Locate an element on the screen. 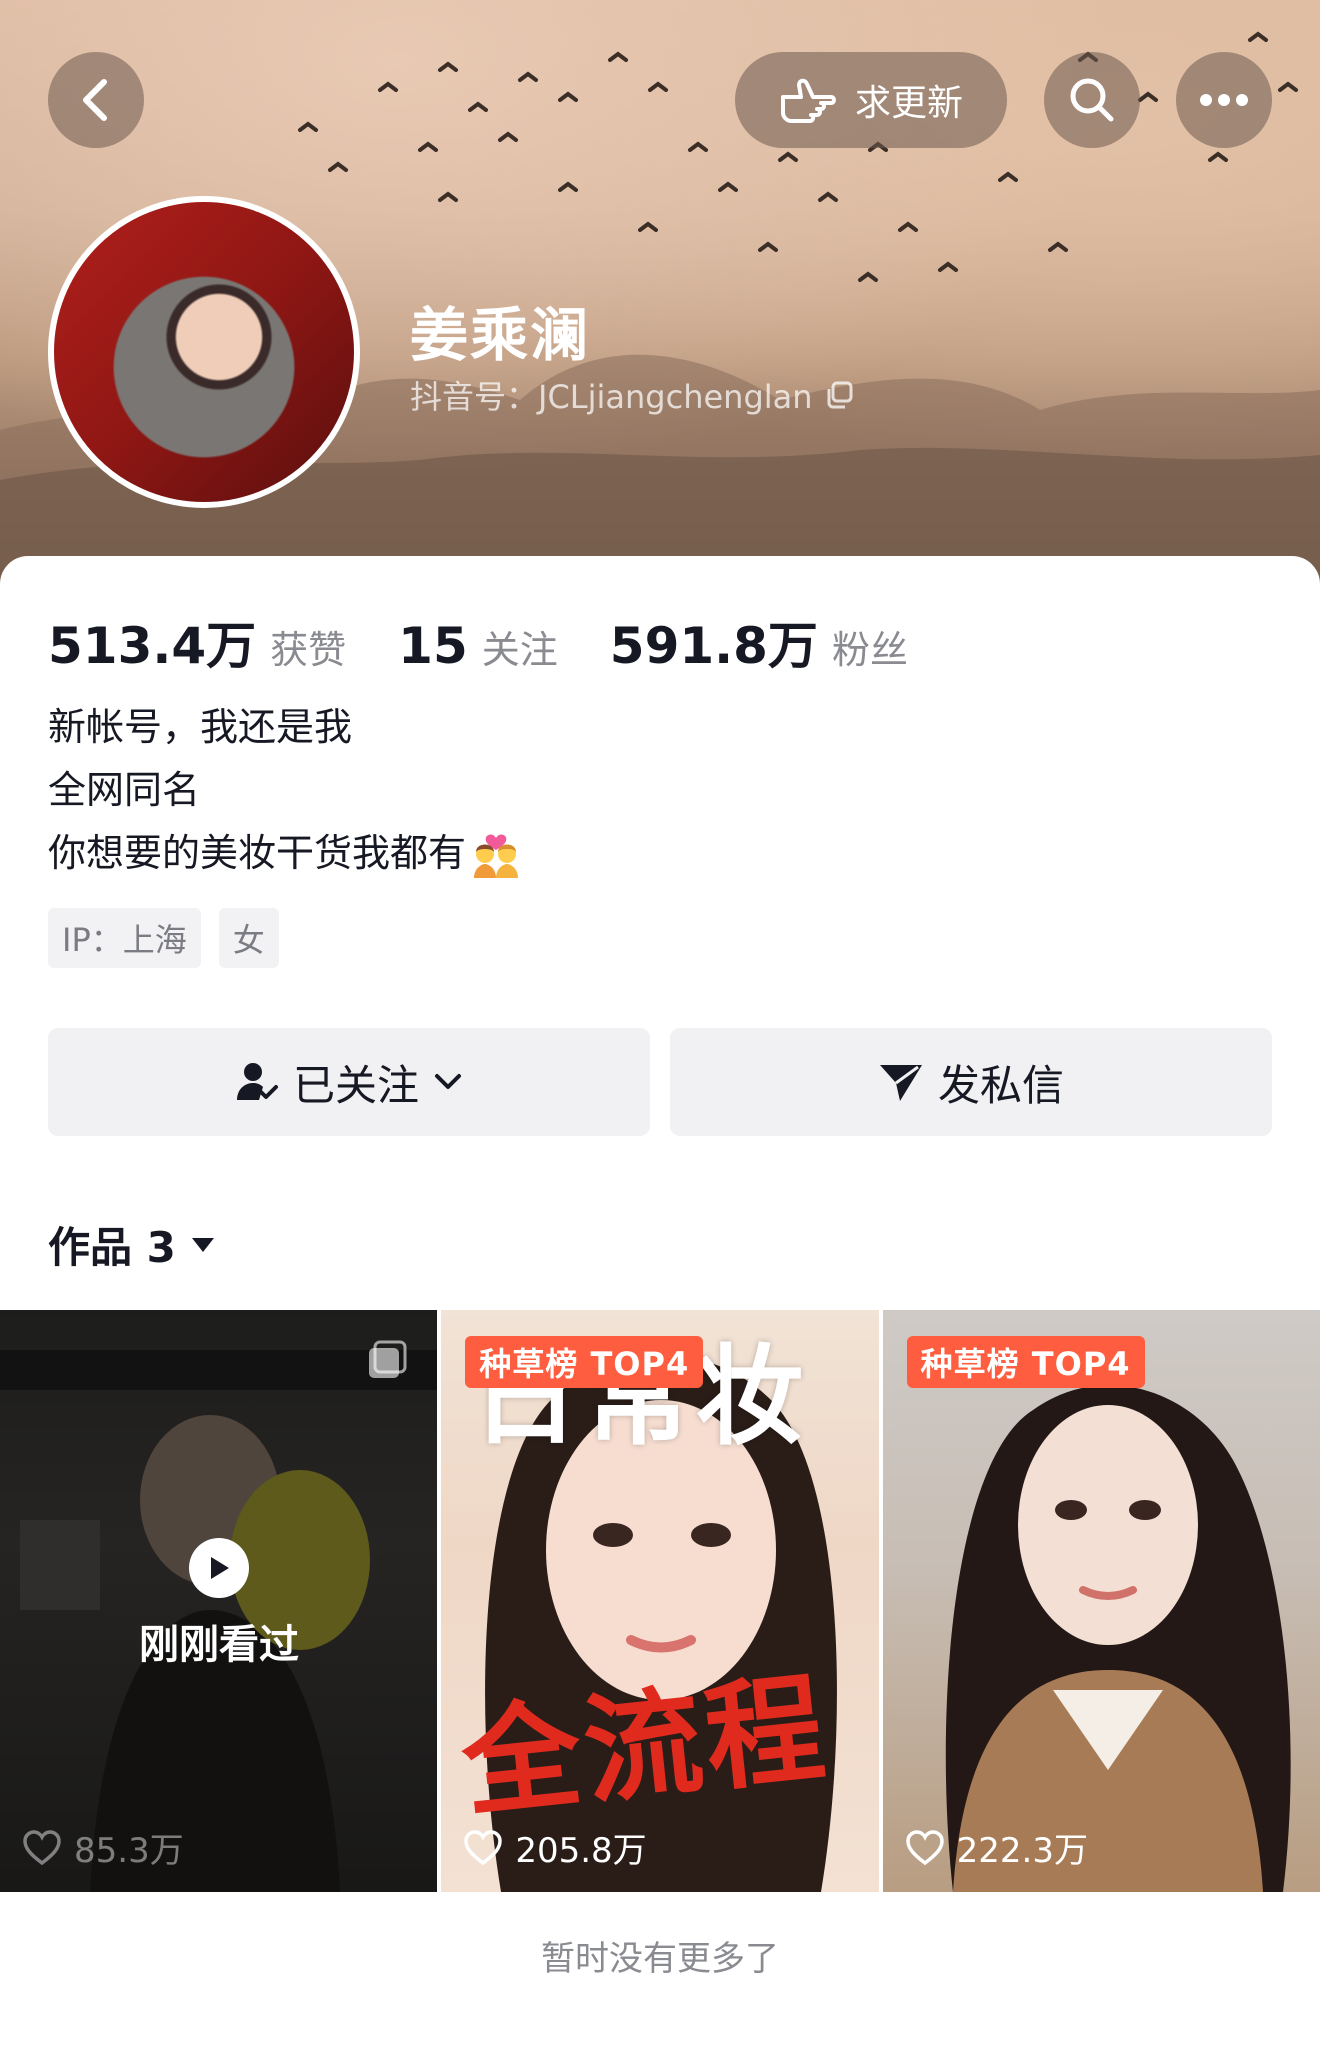 The width and height of the screenshot is (1320, 2045). no-more-content-note: 暂时没有更多了 is located at coordinates (660, 1959).